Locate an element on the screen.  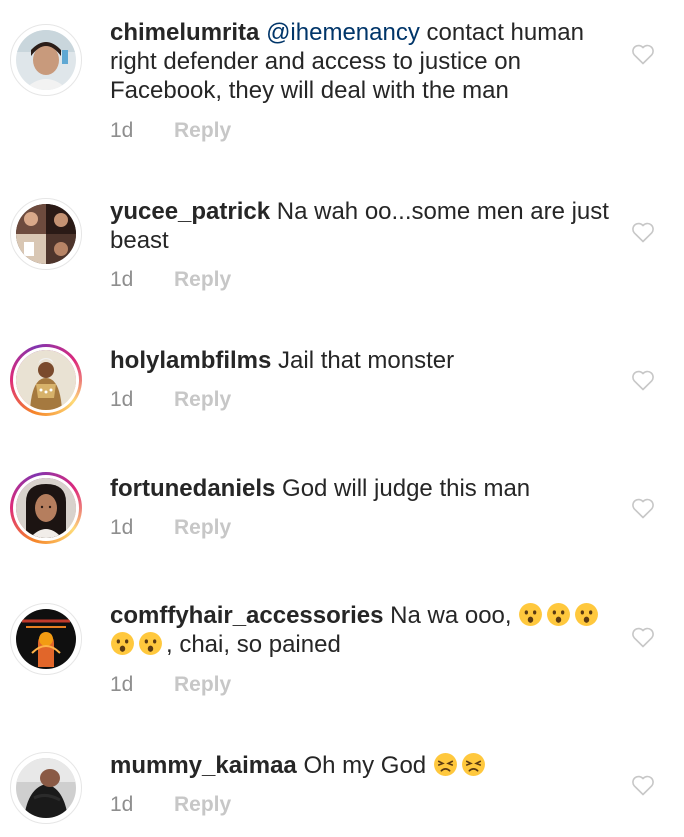
comment-body: God will judge this man is located at coordinates (403, 488).